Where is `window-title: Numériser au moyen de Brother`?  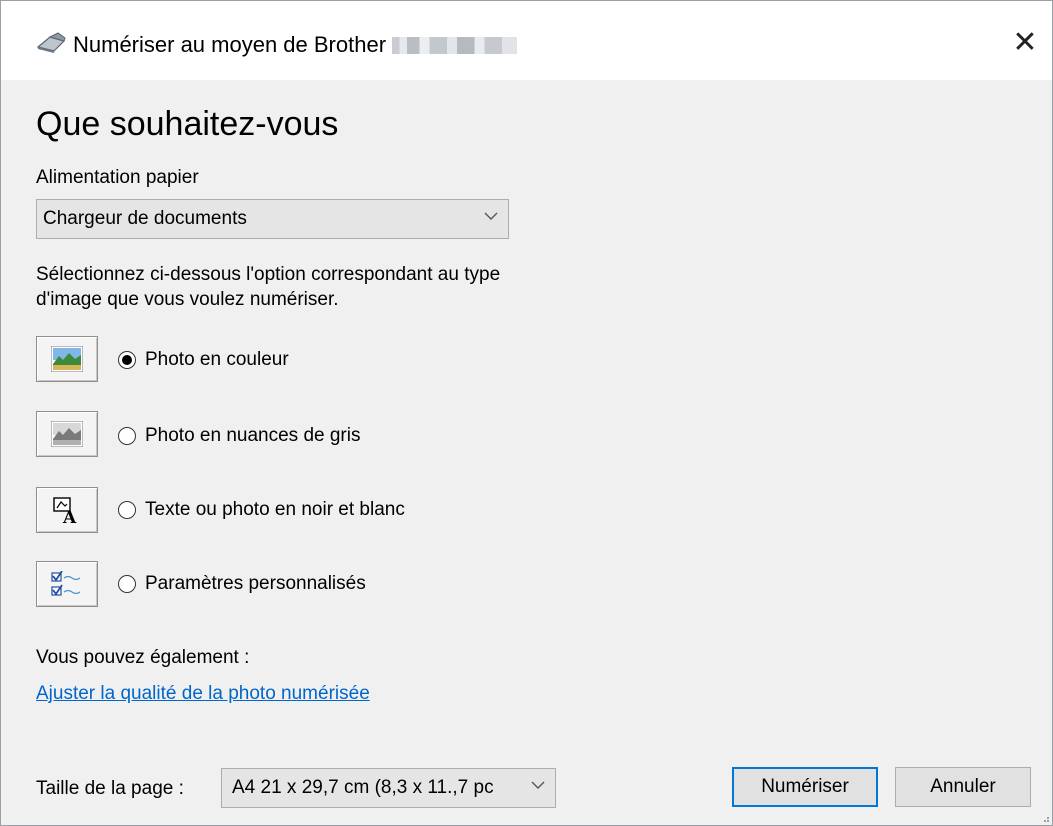 window-title: Numériser au moyen de Brother is located at coordinates (295, 45).